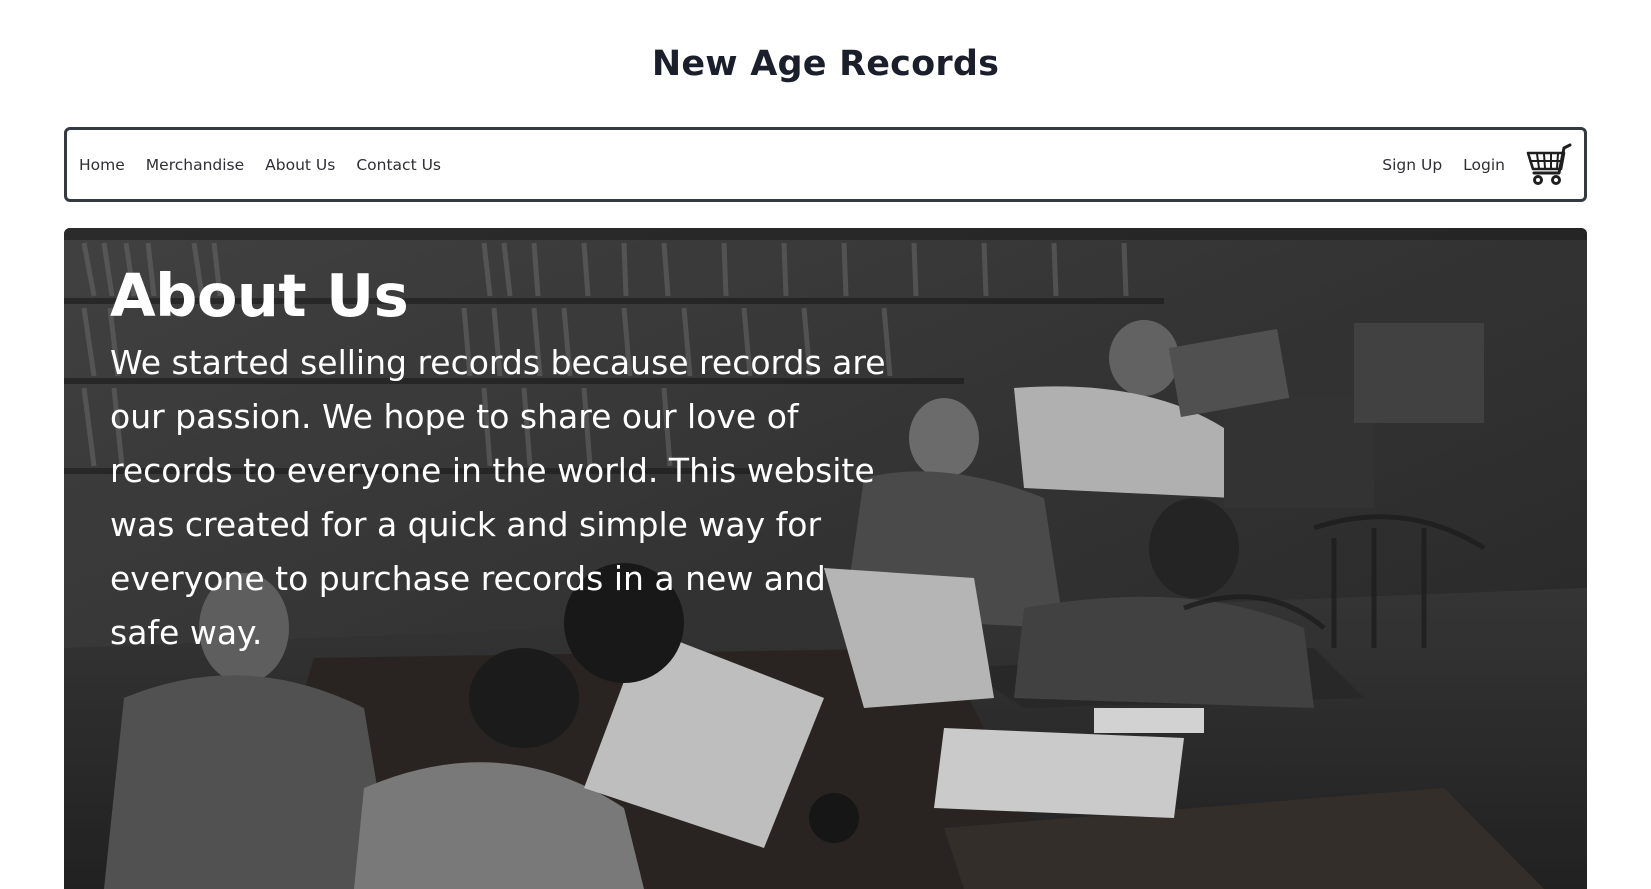  Describe the element at coordinates (1484, 165) in the screenshot. I see `nav-link-login: Login` at that location.